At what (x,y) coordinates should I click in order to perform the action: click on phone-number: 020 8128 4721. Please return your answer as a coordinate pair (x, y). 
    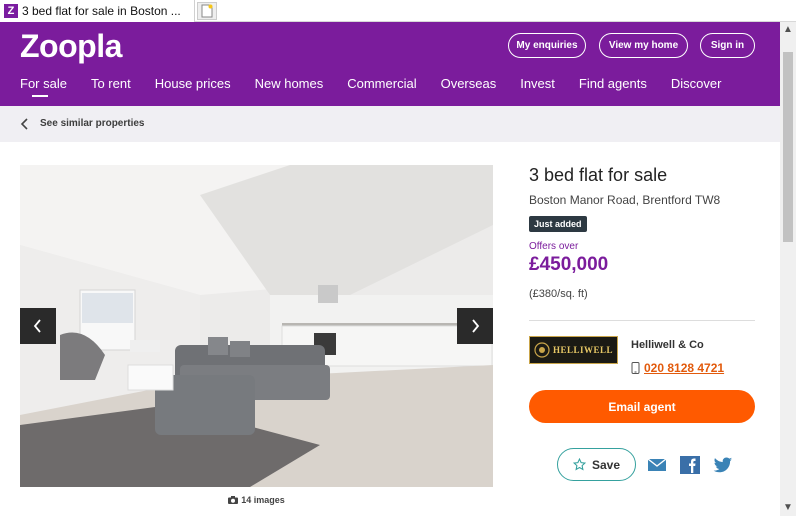
    Looking at the image, I should click on (684, 368).